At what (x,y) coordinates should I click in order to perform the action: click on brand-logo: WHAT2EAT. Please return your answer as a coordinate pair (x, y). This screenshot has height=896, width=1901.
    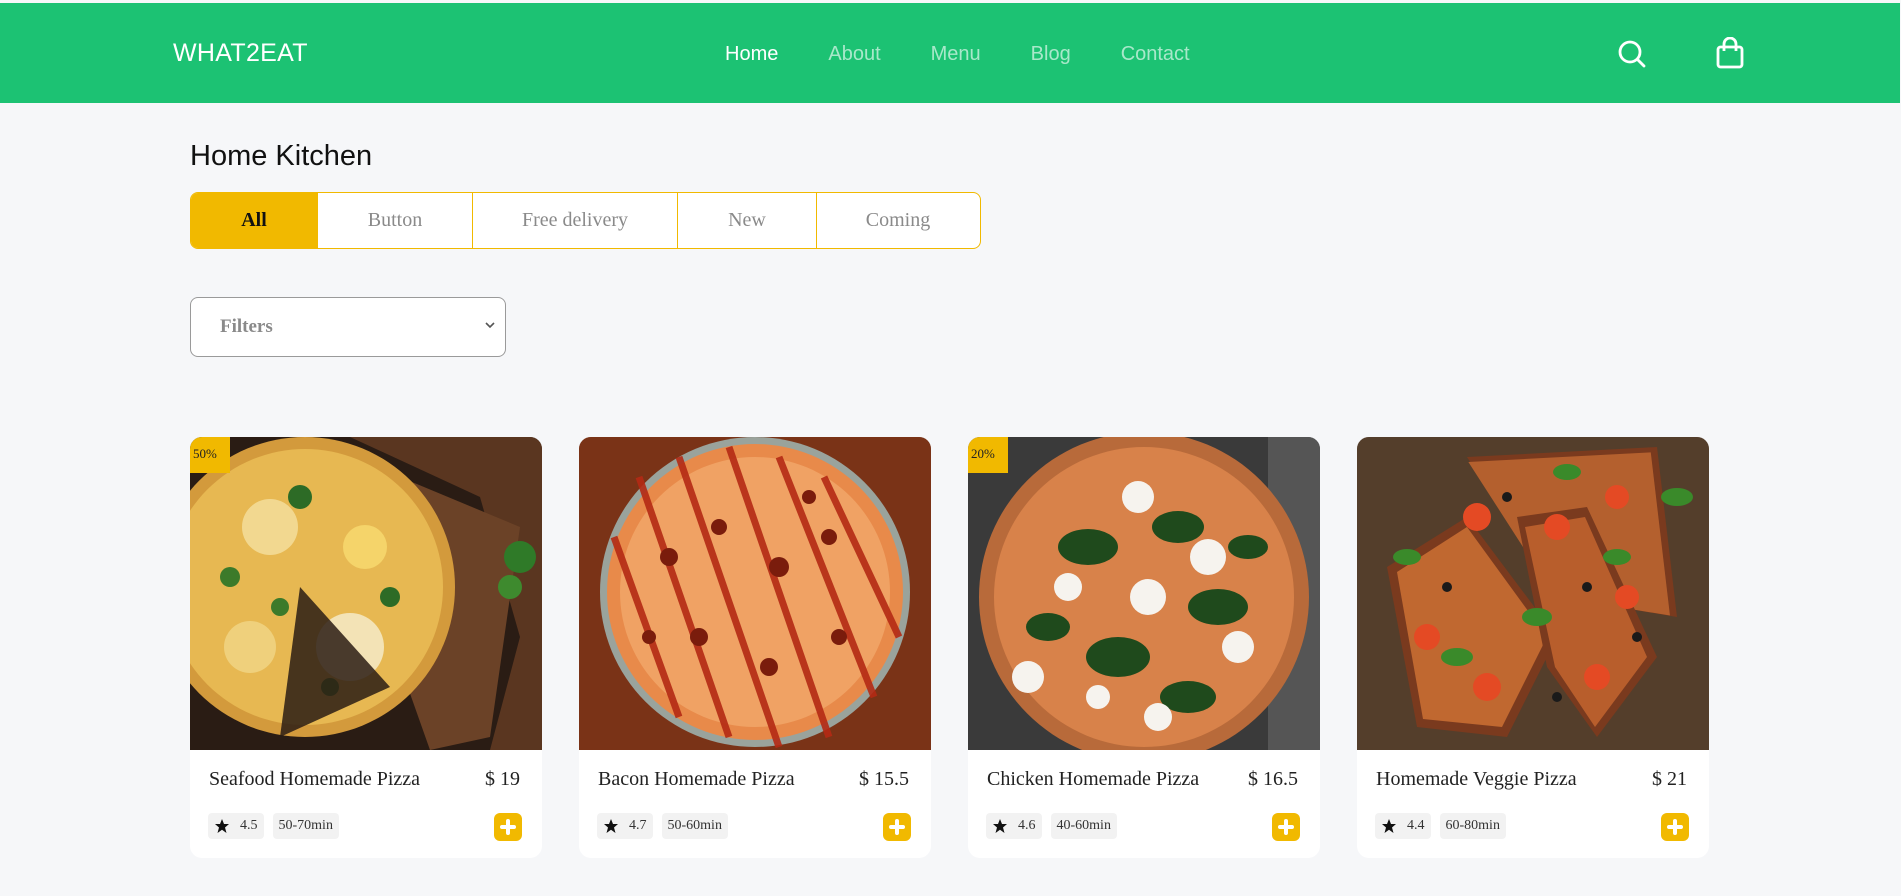
    Looking at the image, I should click on (240, 53).